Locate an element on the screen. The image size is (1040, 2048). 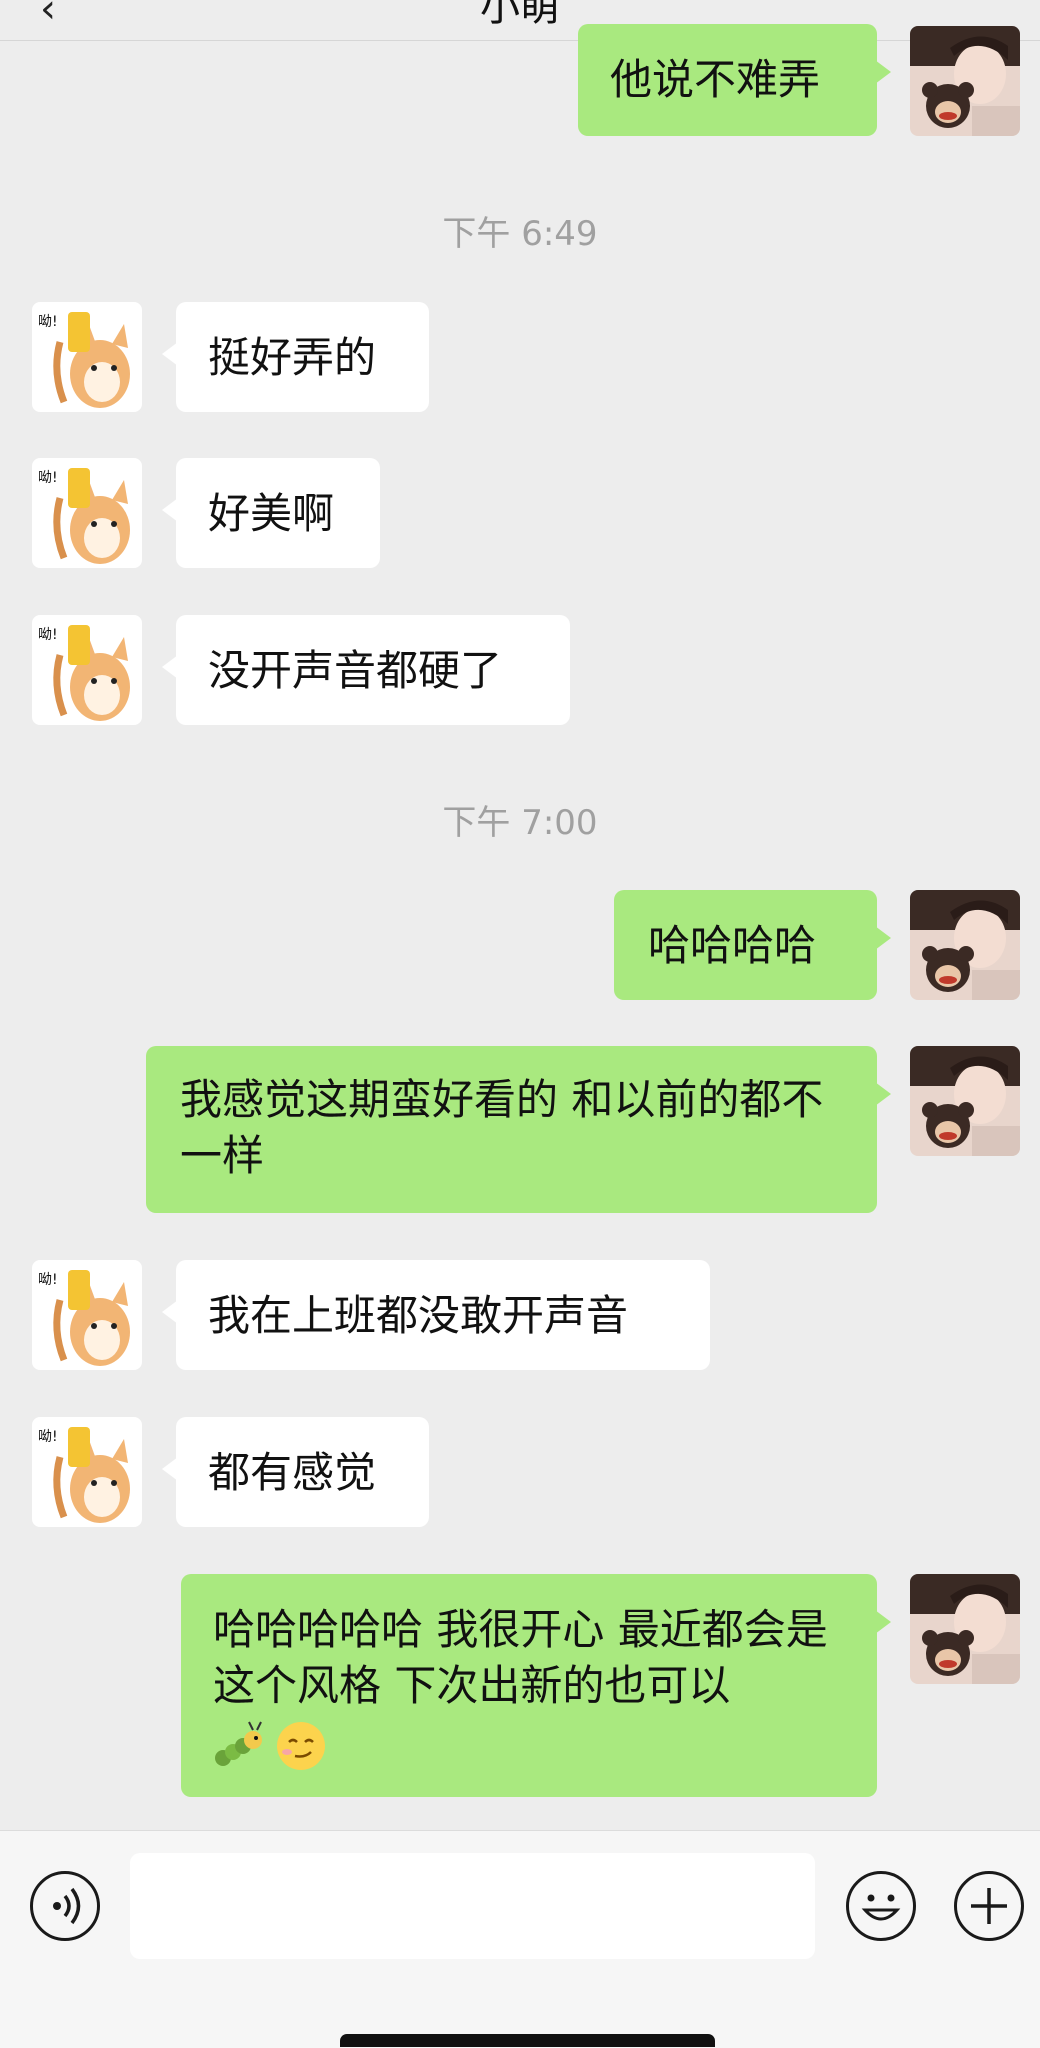
message-text: 他说不难弄 is located at coordinates (715, 79).